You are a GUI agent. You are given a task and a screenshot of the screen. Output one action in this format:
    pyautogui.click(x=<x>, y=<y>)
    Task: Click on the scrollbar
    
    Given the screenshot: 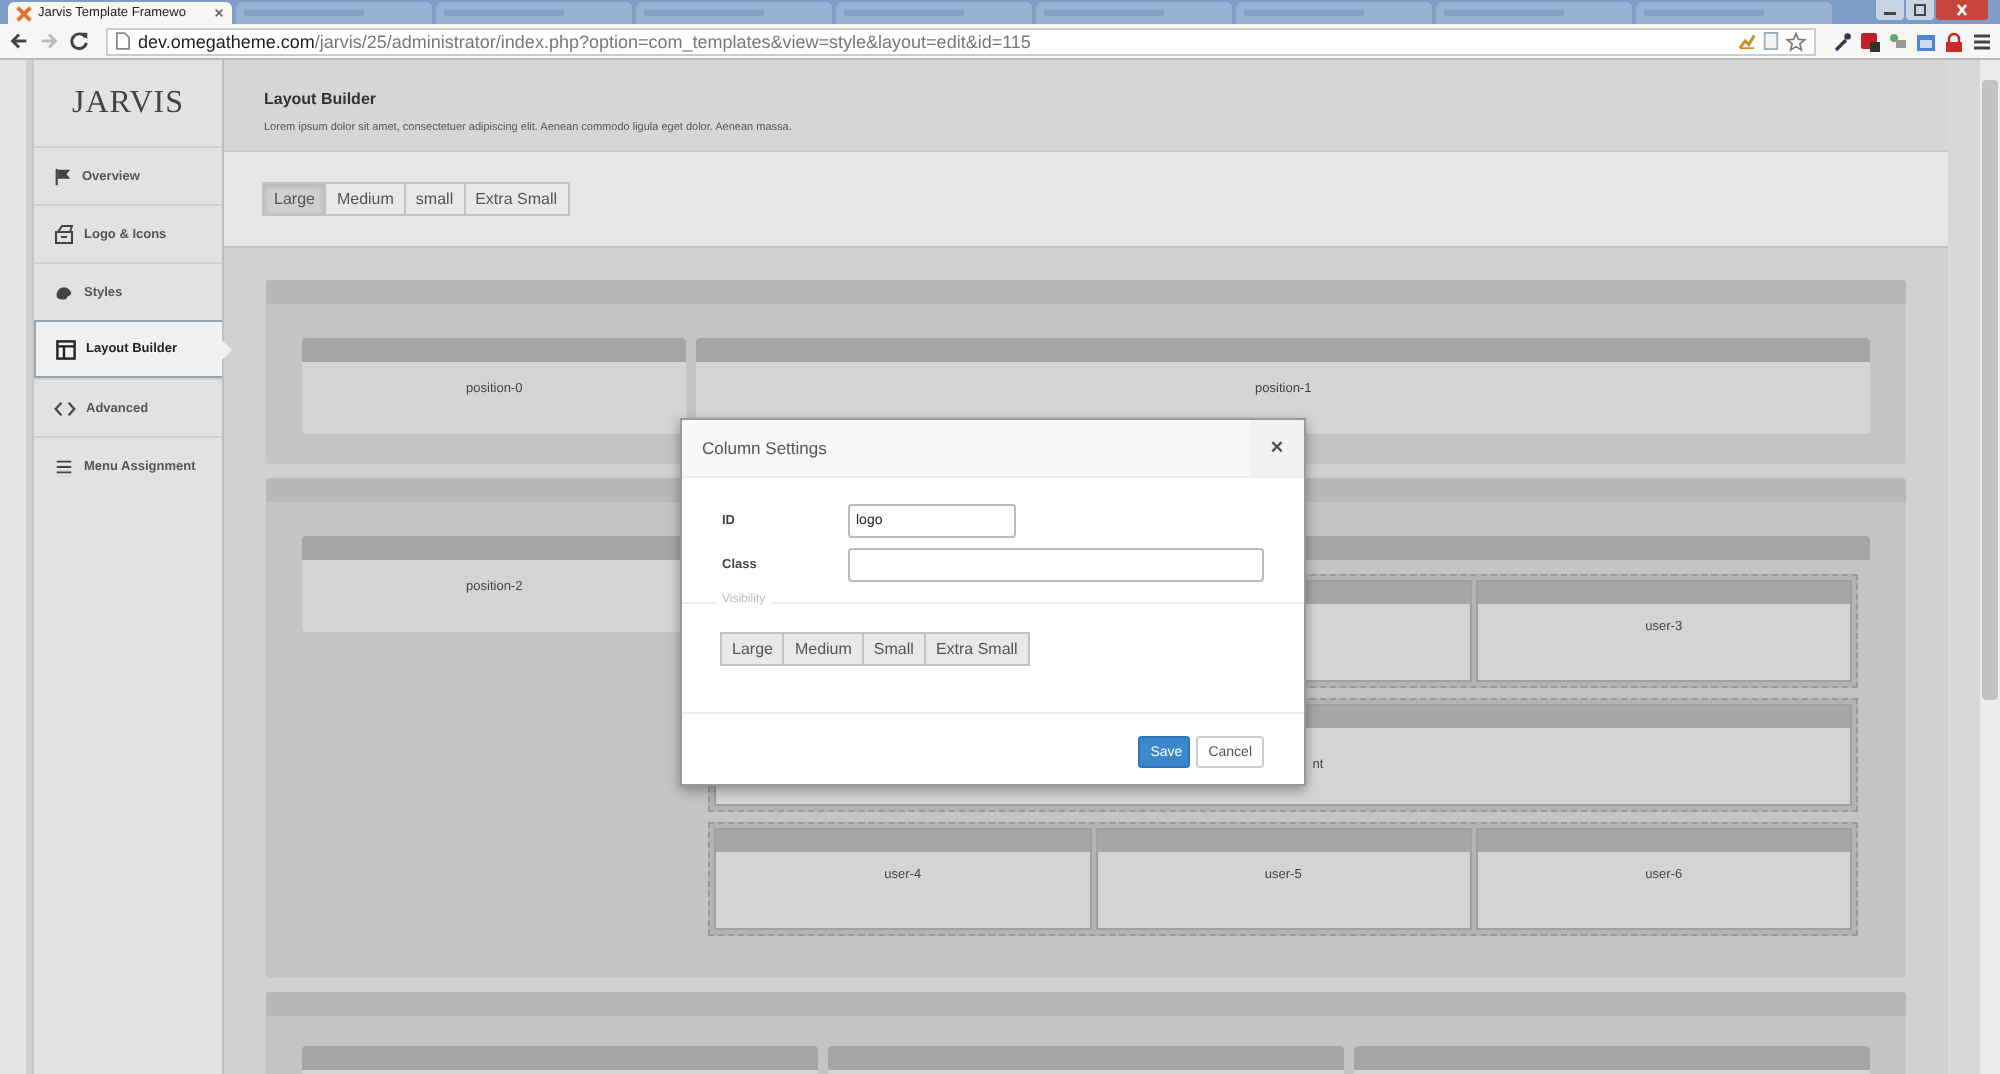 What is the action you would take?
    pyautogui.click(x=1990, y=567)
    